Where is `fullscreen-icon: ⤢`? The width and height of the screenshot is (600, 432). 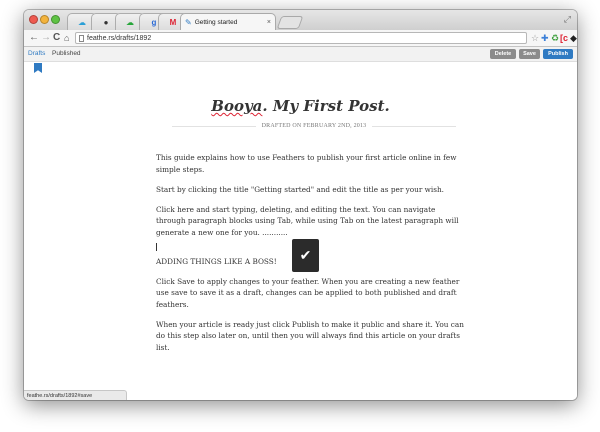
fullscreen-icon: ⤢ is located at coordinates (567, 19).